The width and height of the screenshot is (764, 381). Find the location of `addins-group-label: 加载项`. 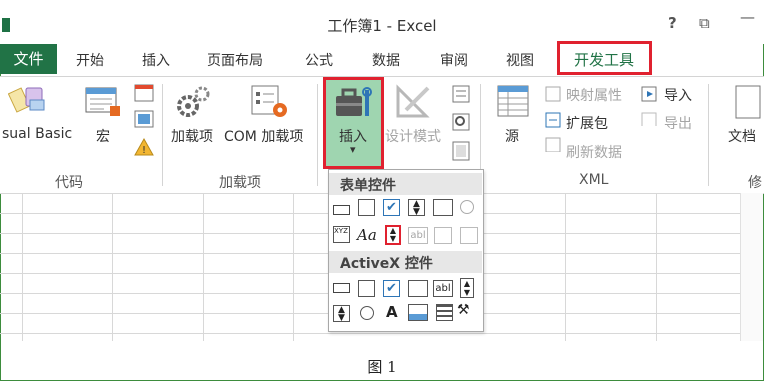

addins-group-label: 加载项 is located at coordinates (240, 183).